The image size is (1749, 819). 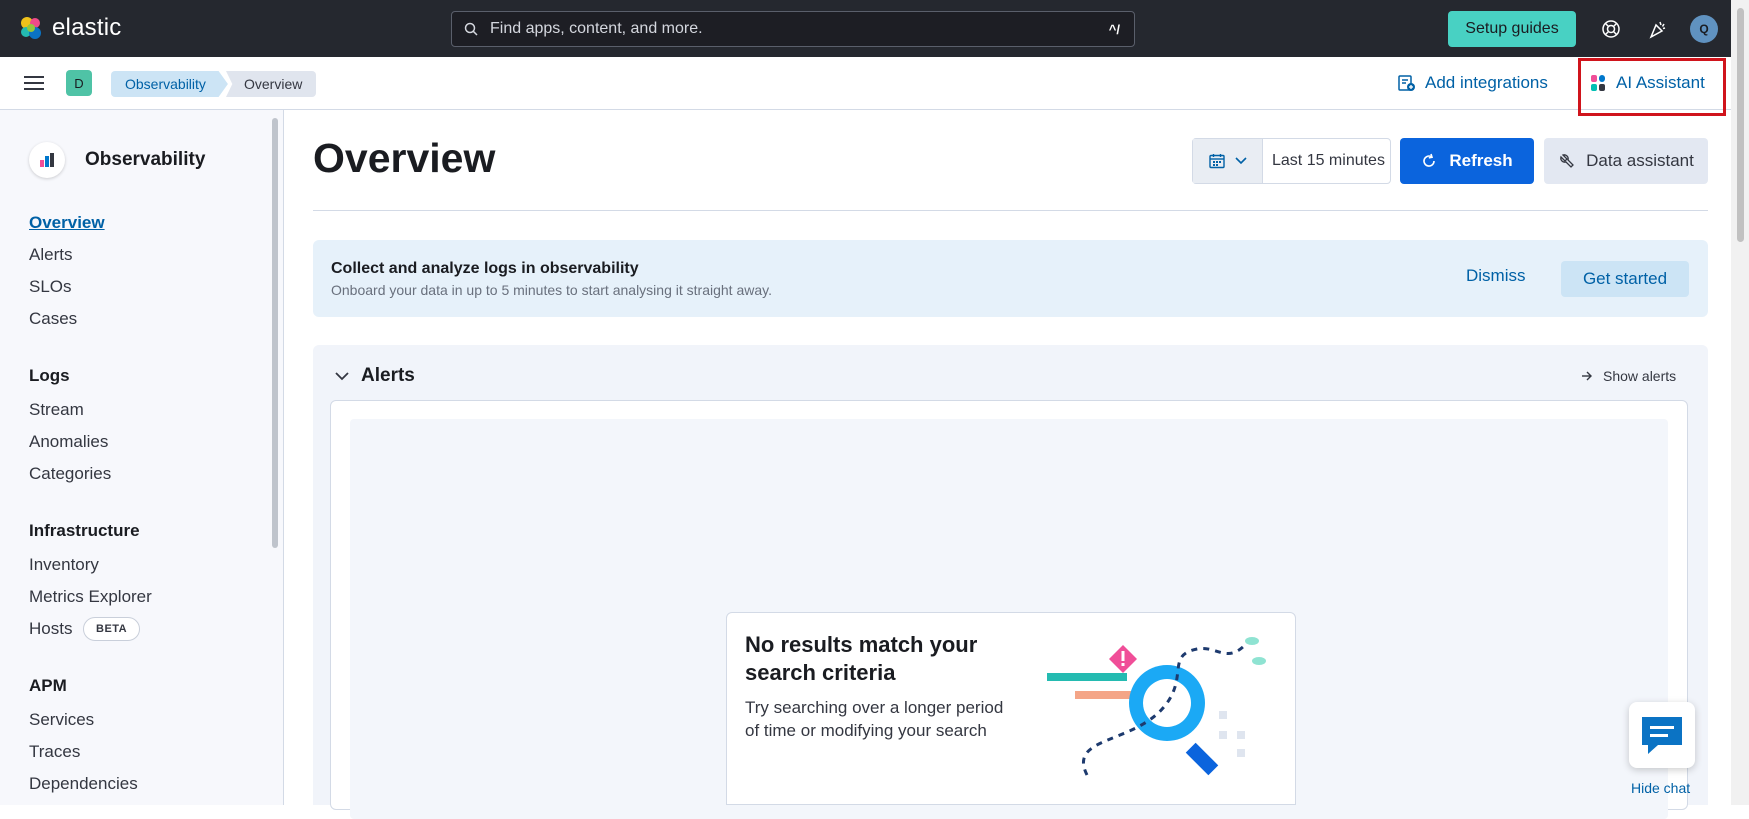 I want to click on help-icon, so click(x=1611, y=29).